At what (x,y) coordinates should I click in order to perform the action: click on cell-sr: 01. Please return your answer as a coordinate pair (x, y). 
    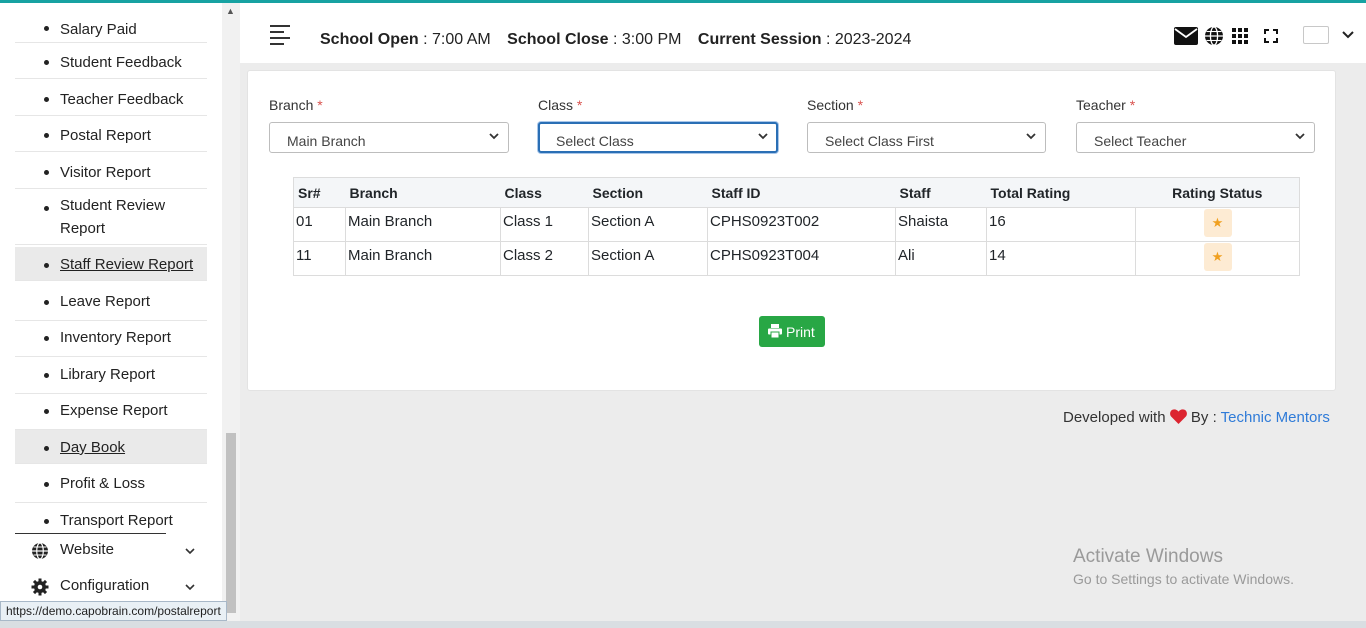
    Looking at the image, I should click on (319, 224).